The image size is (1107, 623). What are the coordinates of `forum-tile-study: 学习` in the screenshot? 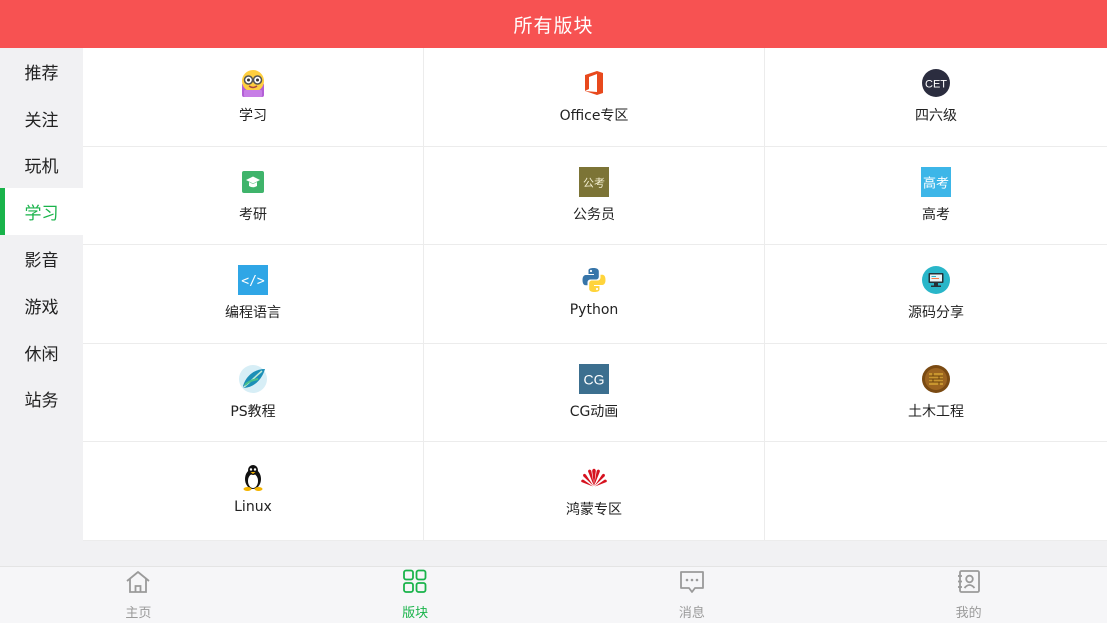 It's located at (253, 97).